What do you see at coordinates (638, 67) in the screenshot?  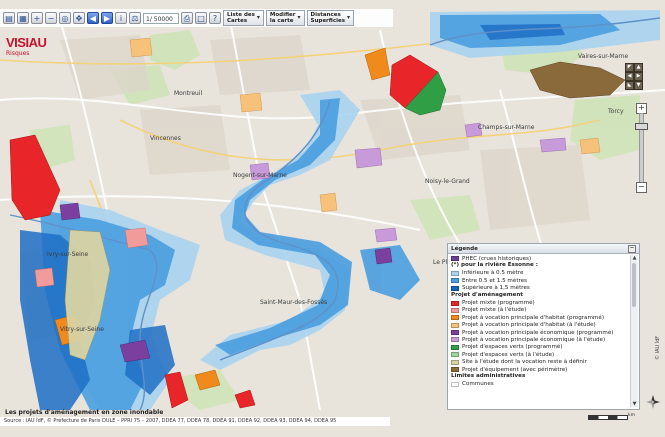 I see `pan-up-icon: ▲` at bounding box center [638, 67].